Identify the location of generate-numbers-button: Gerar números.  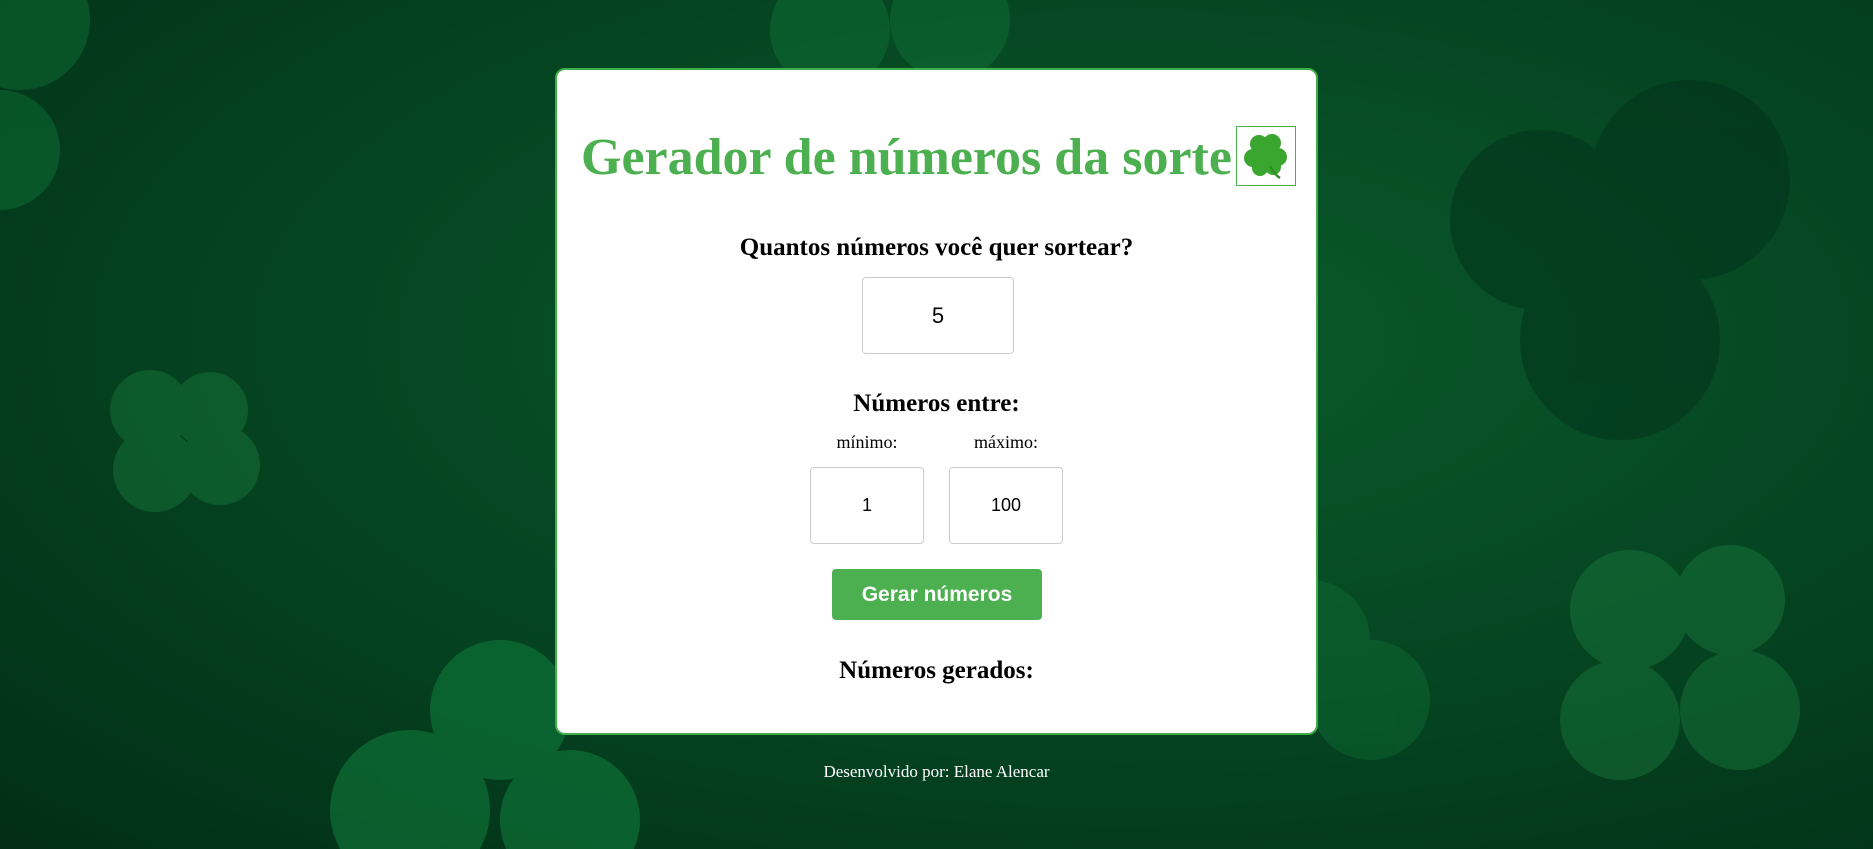
(937, 594).